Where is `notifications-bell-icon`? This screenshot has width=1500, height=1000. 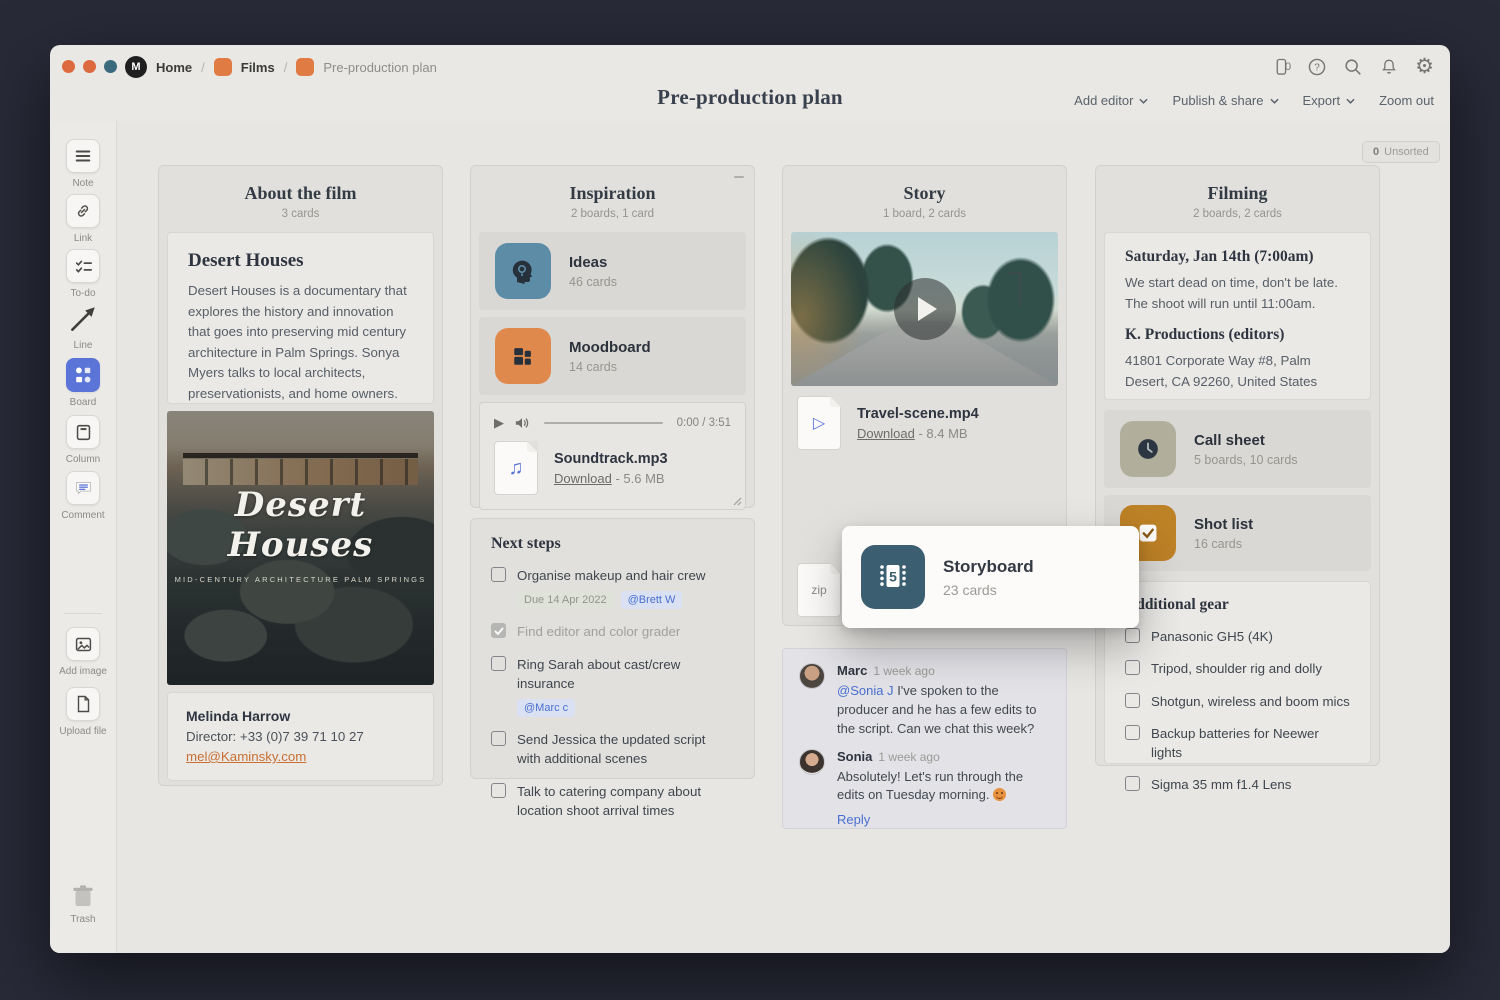
notifications-bell-icon is located at coordinates (1389, 67).